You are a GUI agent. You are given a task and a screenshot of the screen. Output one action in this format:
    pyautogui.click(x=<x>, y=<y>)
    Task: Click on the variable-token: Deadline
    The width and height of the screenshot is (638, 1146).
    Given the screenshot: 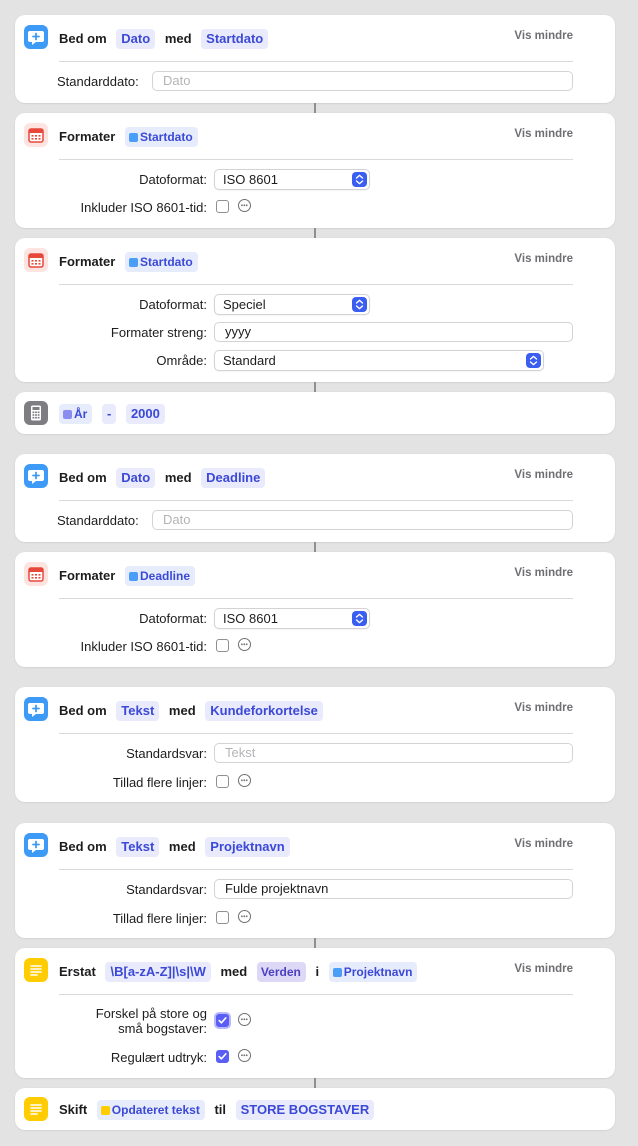 What is the action you would take?
    pyautogui.click(x=159, y=575)
    